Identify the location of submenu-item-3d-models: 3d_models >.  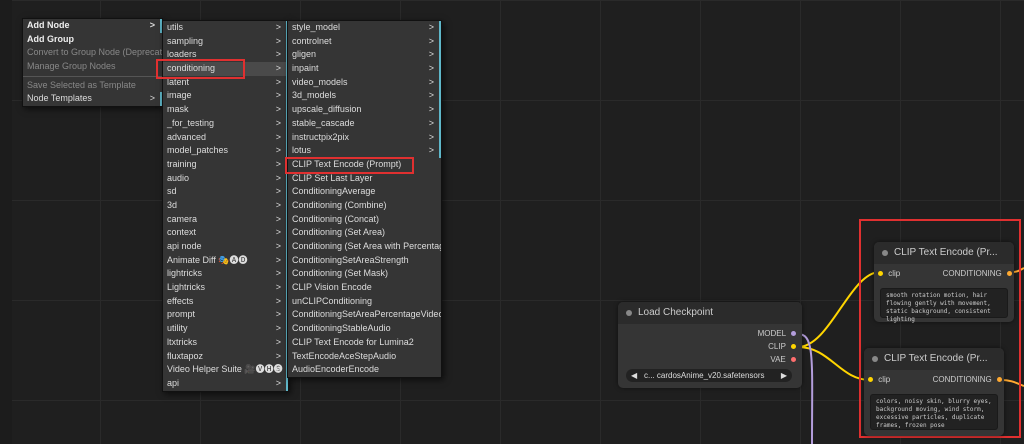
(364, 96).